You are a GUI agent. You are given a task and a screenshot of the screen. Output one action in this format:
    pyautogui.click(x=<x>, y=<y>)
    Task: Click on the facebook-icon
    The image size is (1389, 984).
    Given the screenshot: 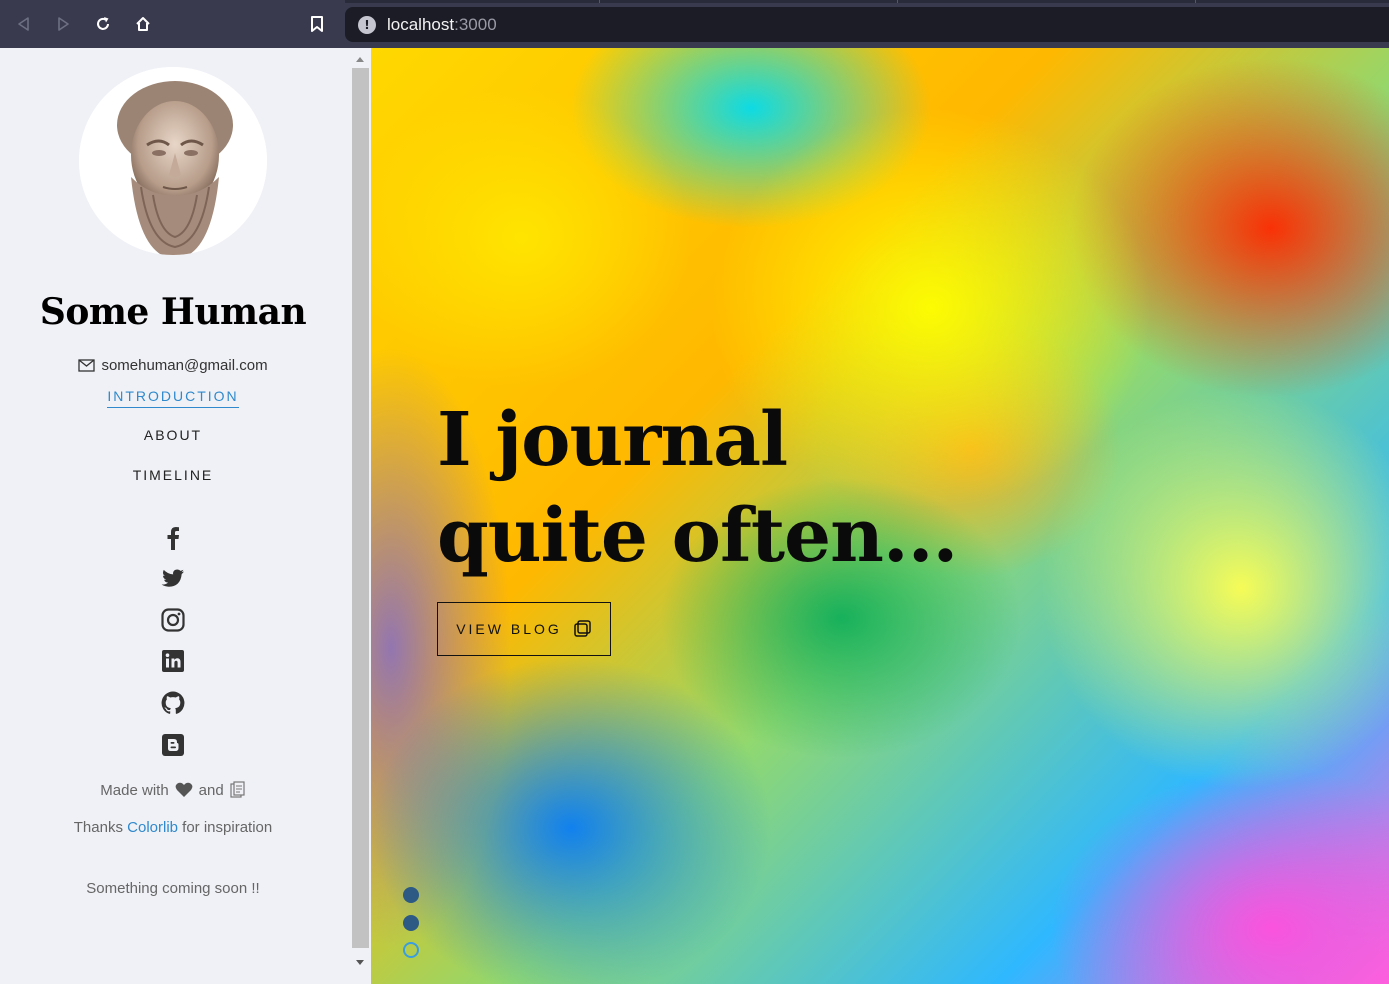 What is the action you would take?
    pyautogui.click(x=173, y=538)
    